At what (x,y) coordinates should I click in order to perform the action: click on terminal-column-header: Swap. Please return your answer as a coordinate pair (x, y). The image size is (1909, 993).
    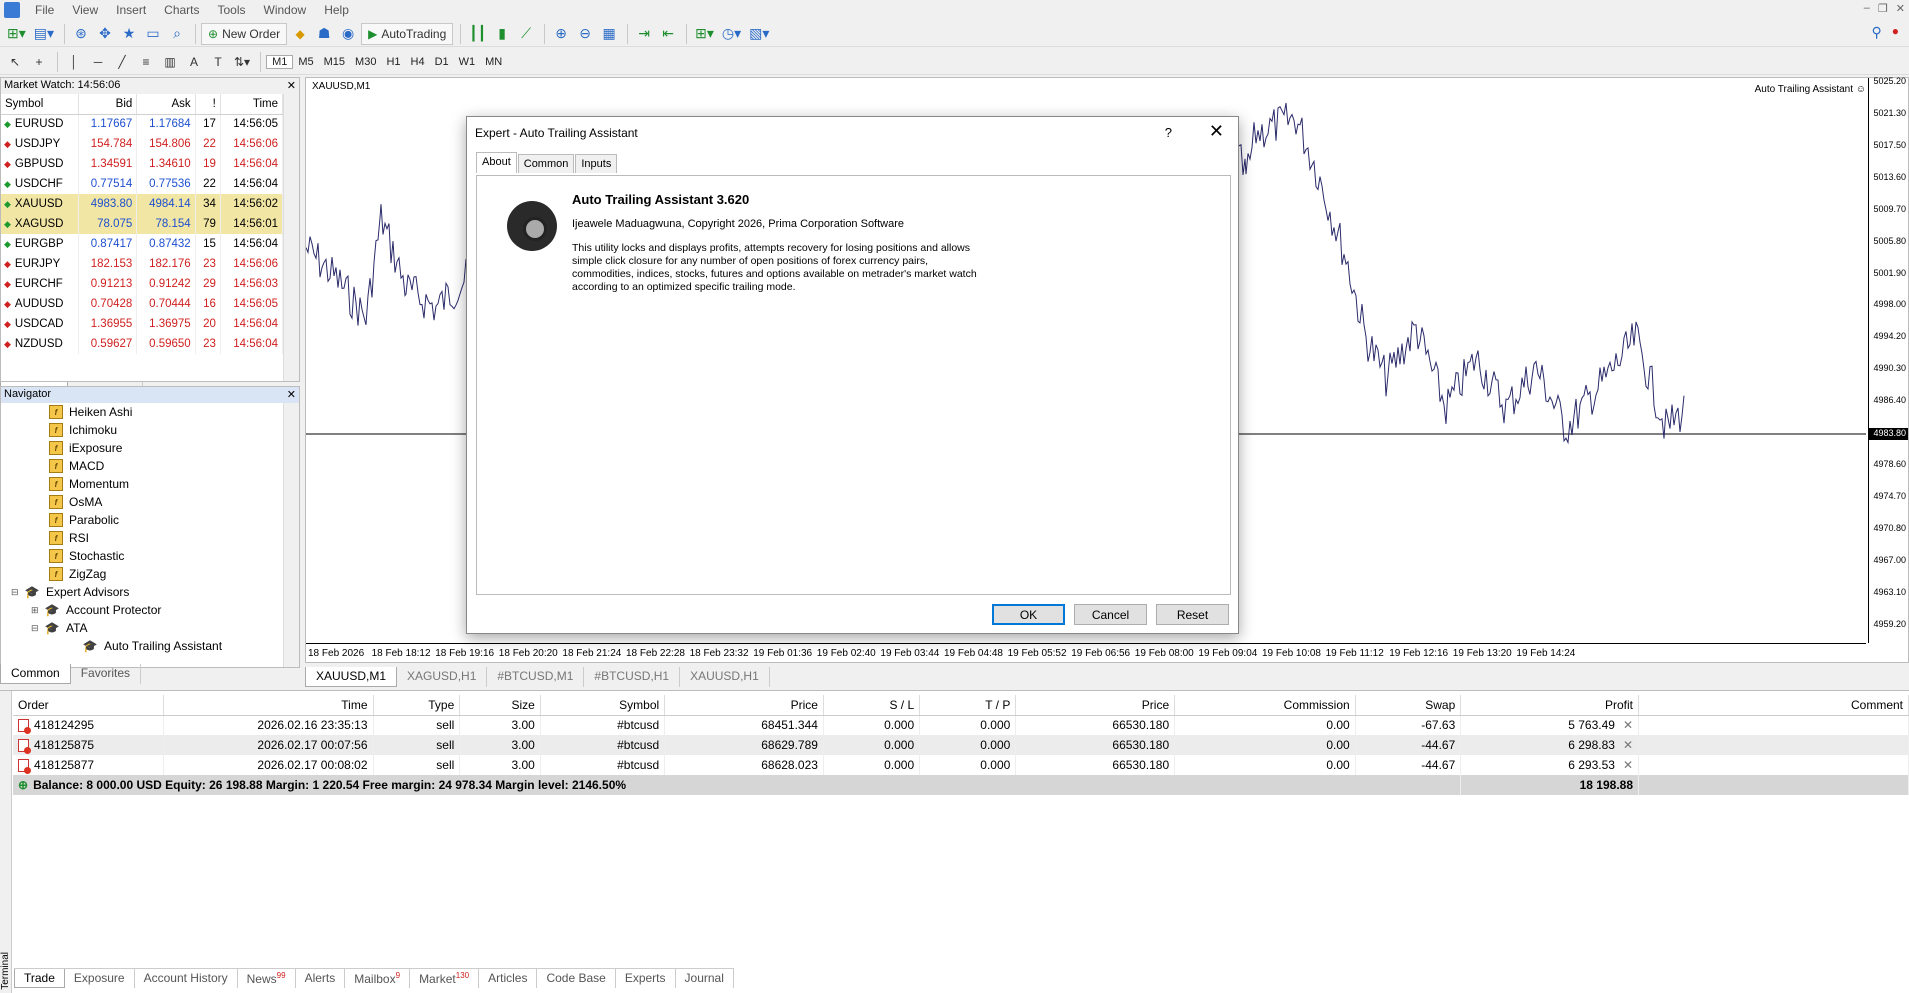
    Looking at the image, I should click on (1408, 705).